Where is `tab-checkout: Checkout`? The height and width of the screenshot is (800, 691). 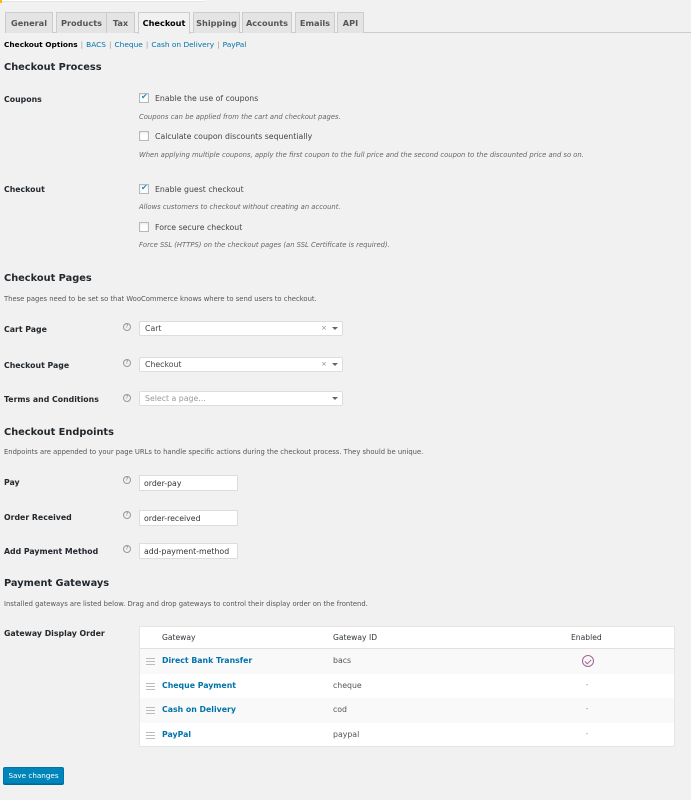
tab-checkout: Checkout is located at coordinates (164, 23).